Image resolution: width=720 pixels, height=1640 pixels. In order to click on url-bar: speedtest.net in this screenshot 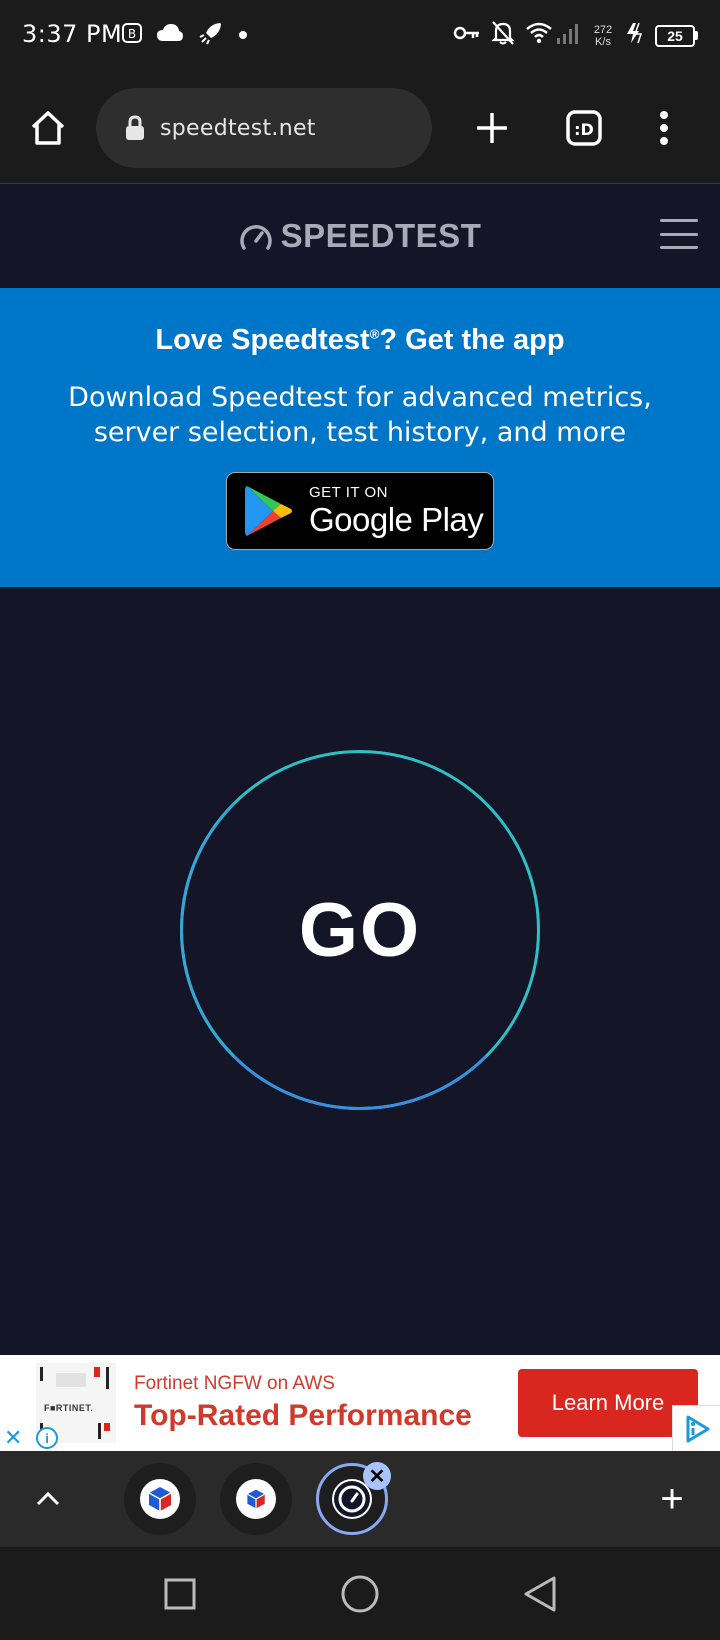, I will do `click(264, 128)`.